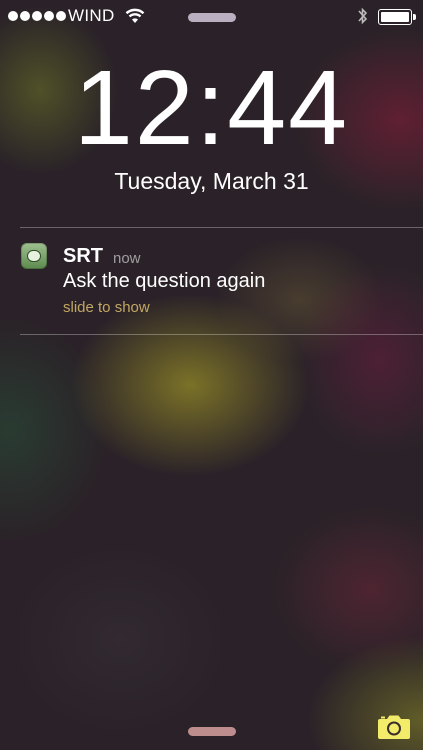 This screenshot has width=423, height=750. I want to click on status-bar: WIND, so click(211, 17).